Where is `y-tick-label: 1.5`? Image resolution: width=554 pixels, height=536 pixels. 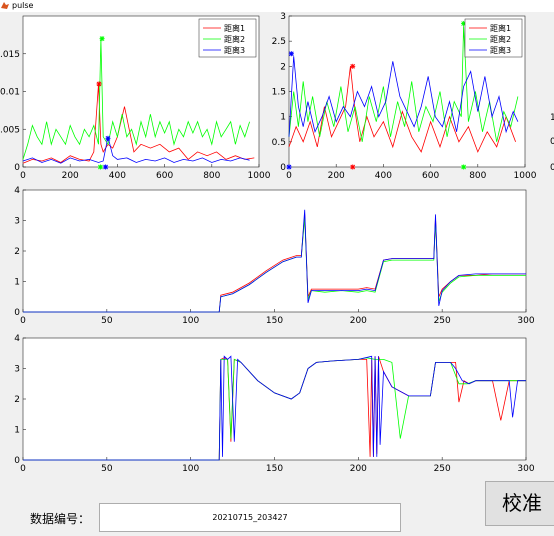 y-tick-label: 1.5 is located at coordinates (279, 93).